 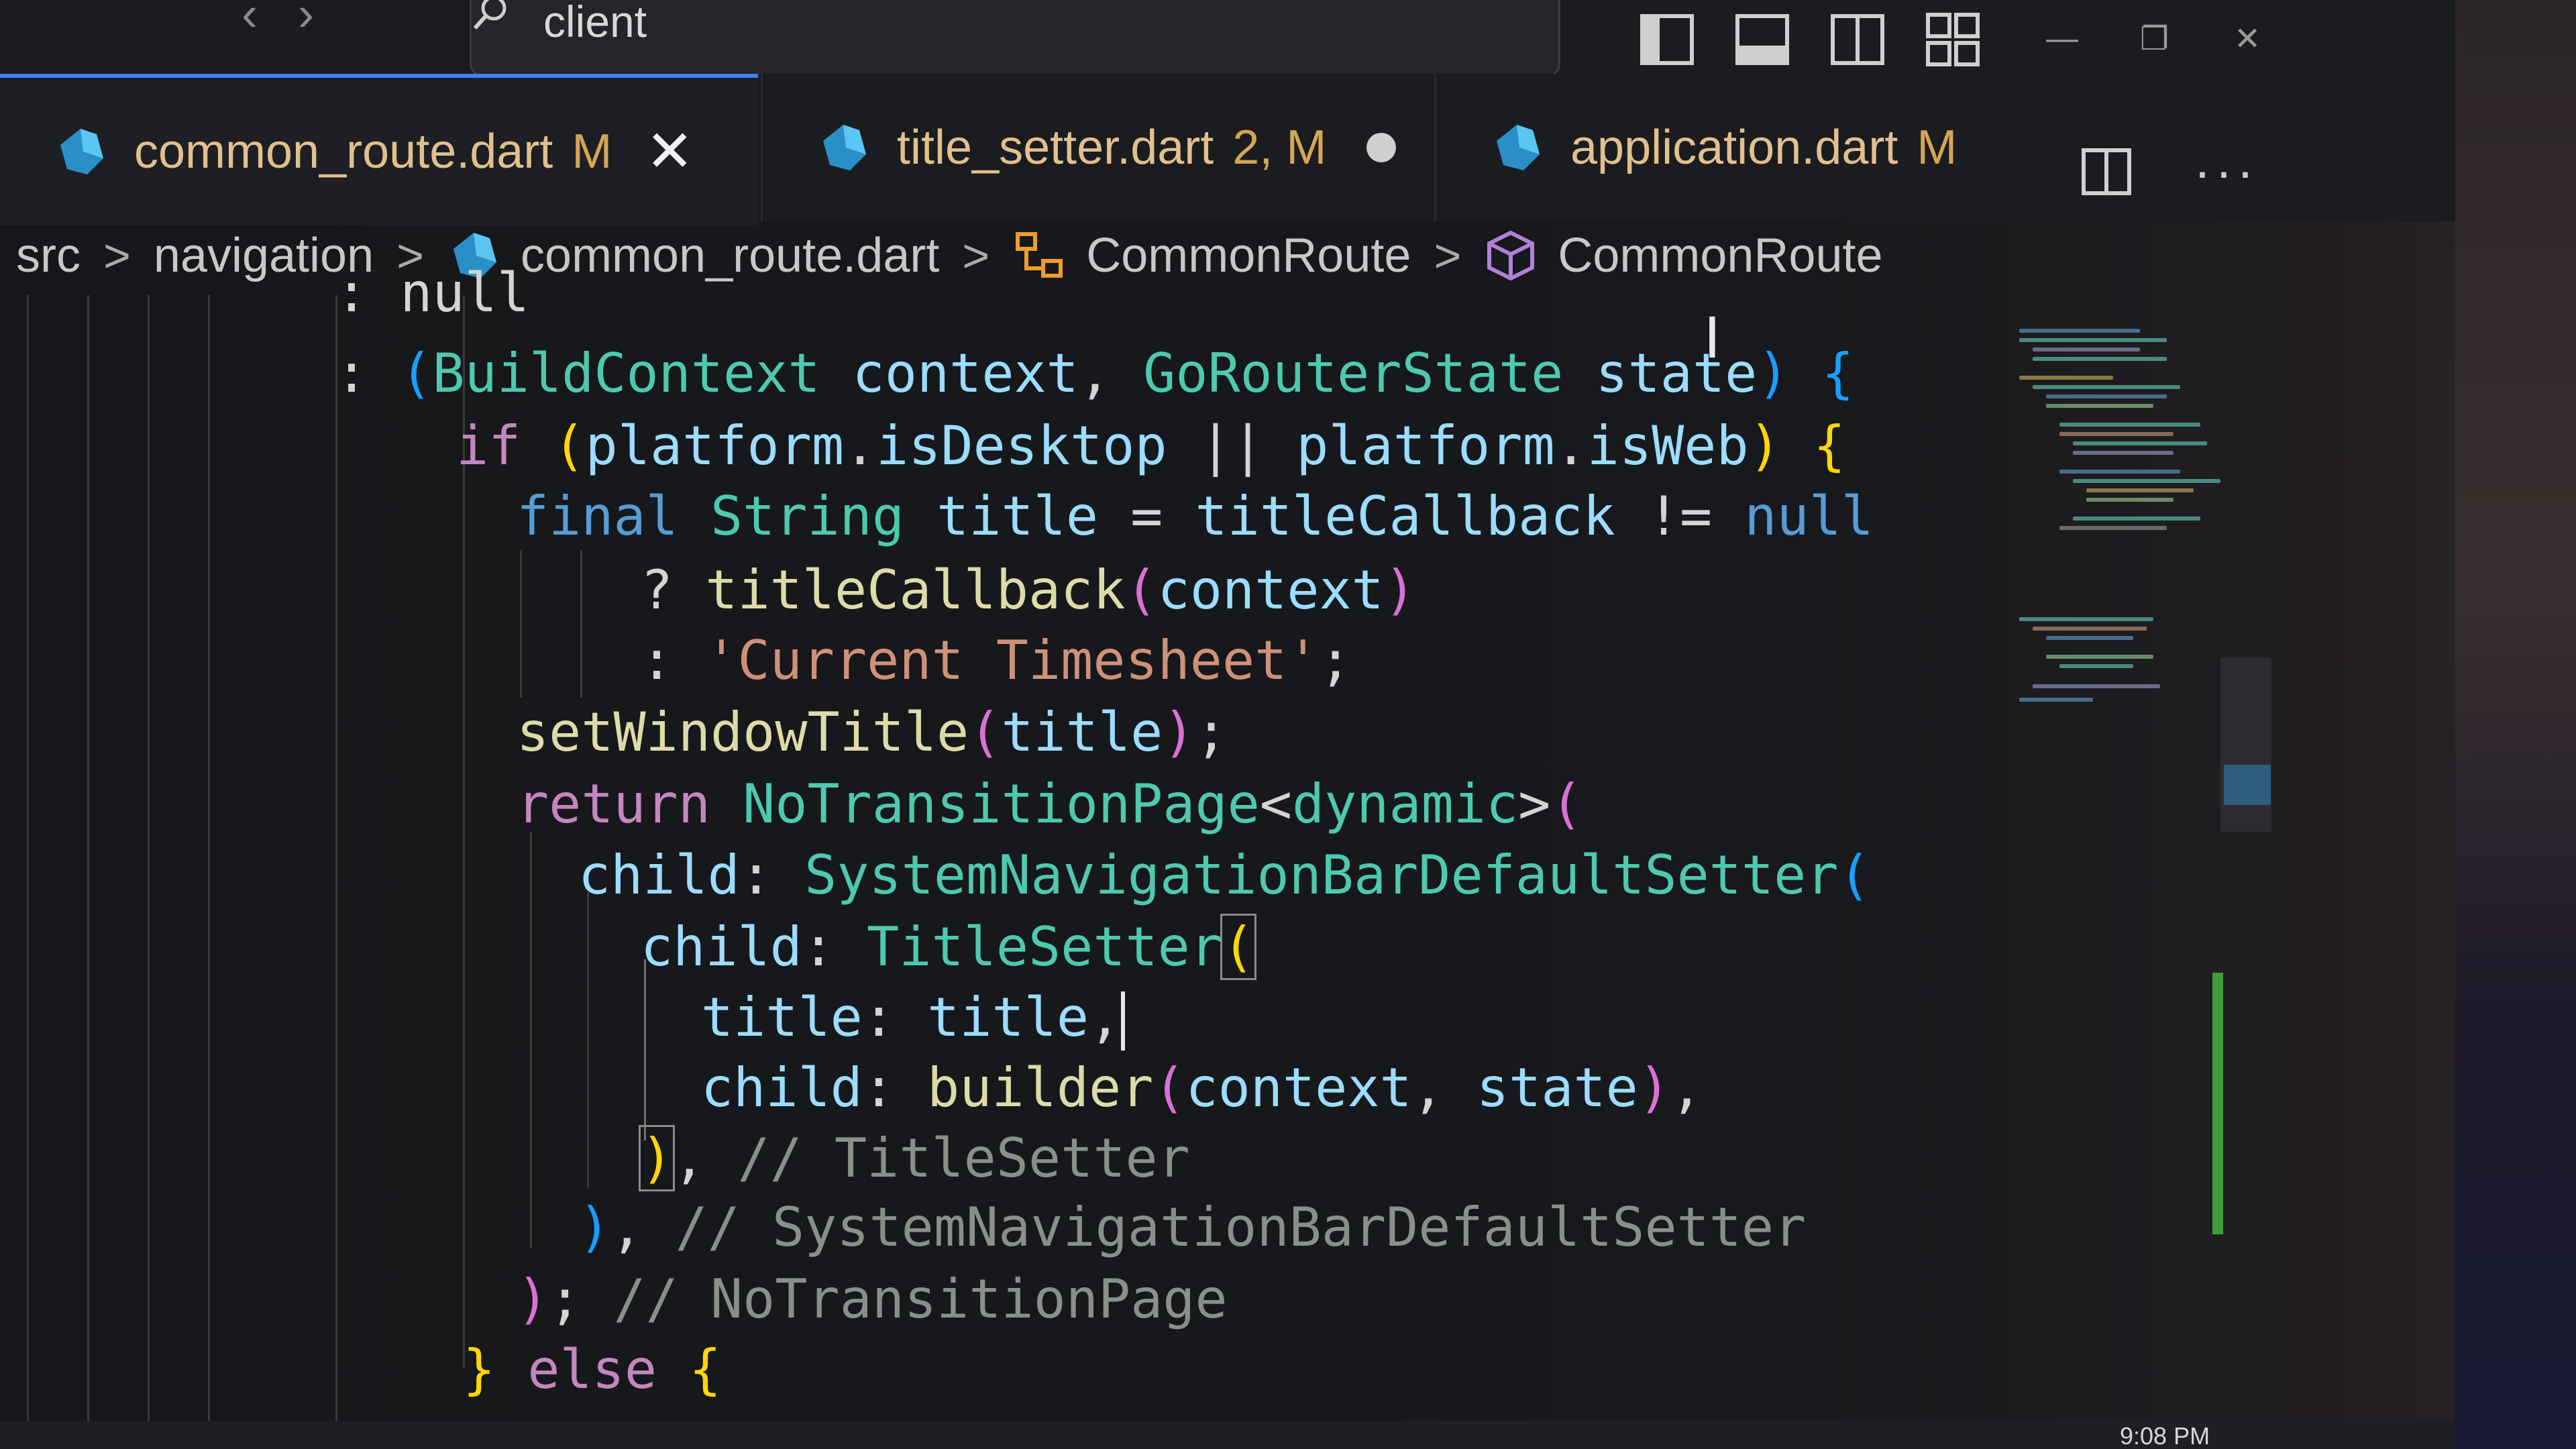 I want to click on code-token: 'Current Timesheet', so click(x=1012, y=660).